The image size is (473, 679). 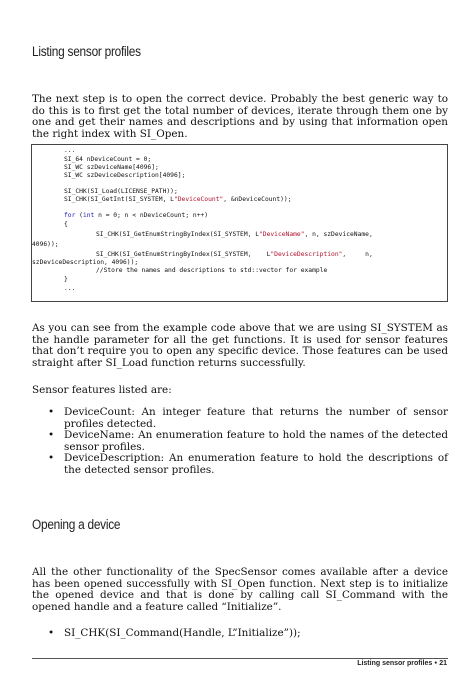 What do you see at coordinates (45, 244) in the screenshot?
I see `code-line: 4096));` at bounding box center [45, 244].